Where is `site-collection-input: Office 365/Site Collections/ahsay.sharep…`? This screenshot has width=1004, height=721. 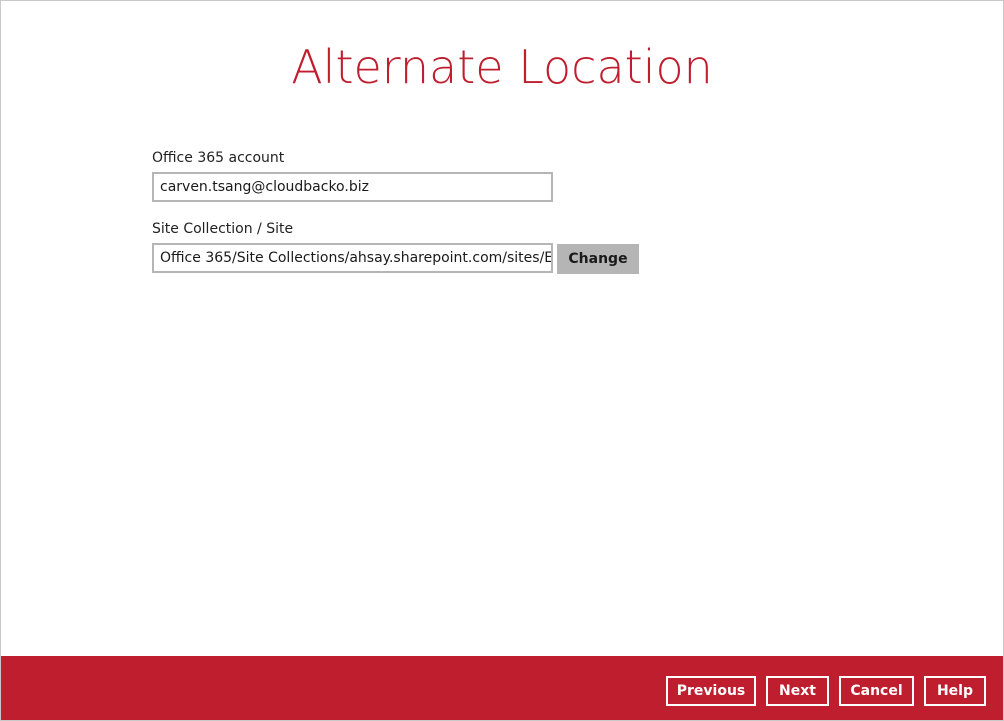
site-collection-input: Office 365/Site Collections/ahsay.sharep… is located at coordinates (352, 258).